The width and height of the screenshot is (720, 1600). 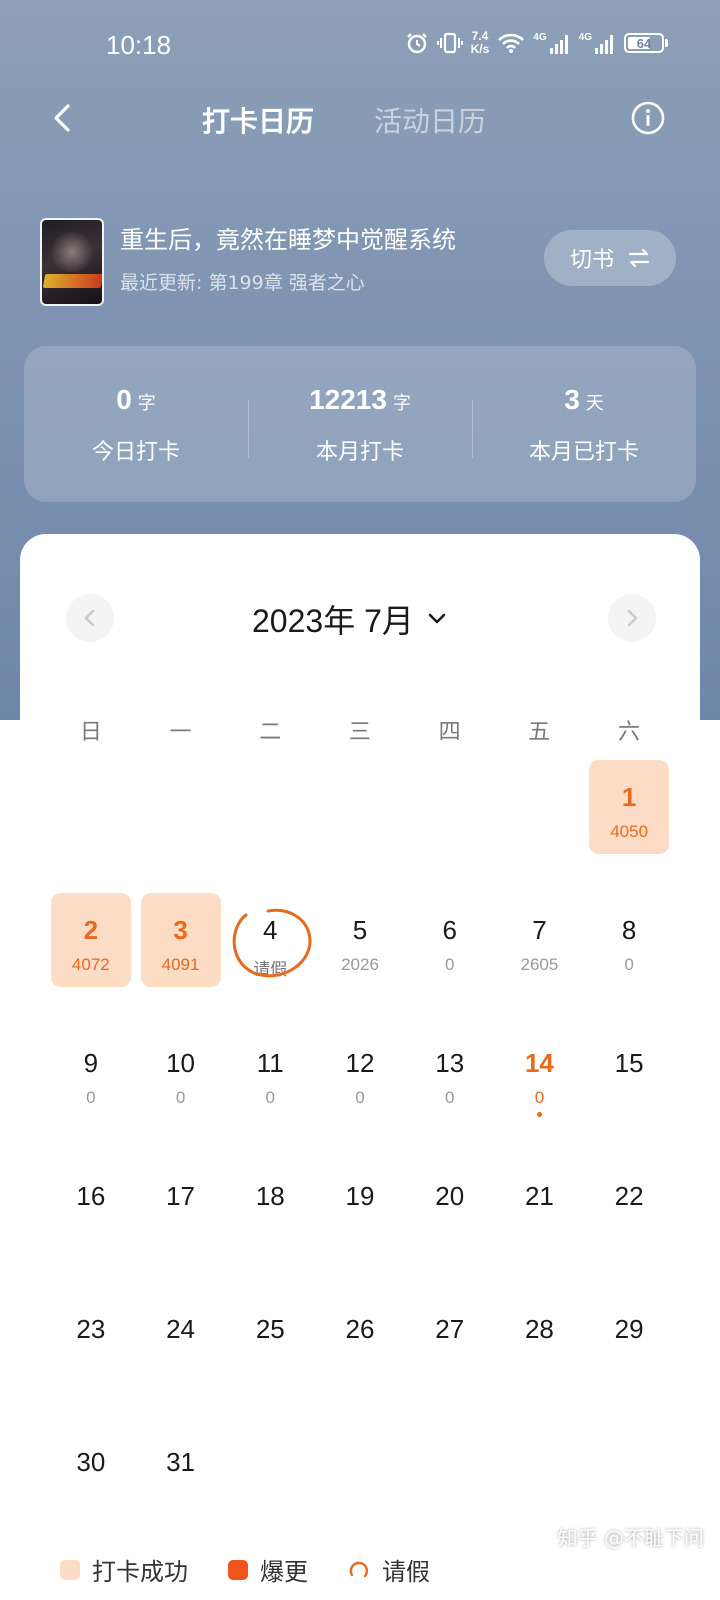 I want to click on calendar-day-24: 24, so click(x=181, y=1339).